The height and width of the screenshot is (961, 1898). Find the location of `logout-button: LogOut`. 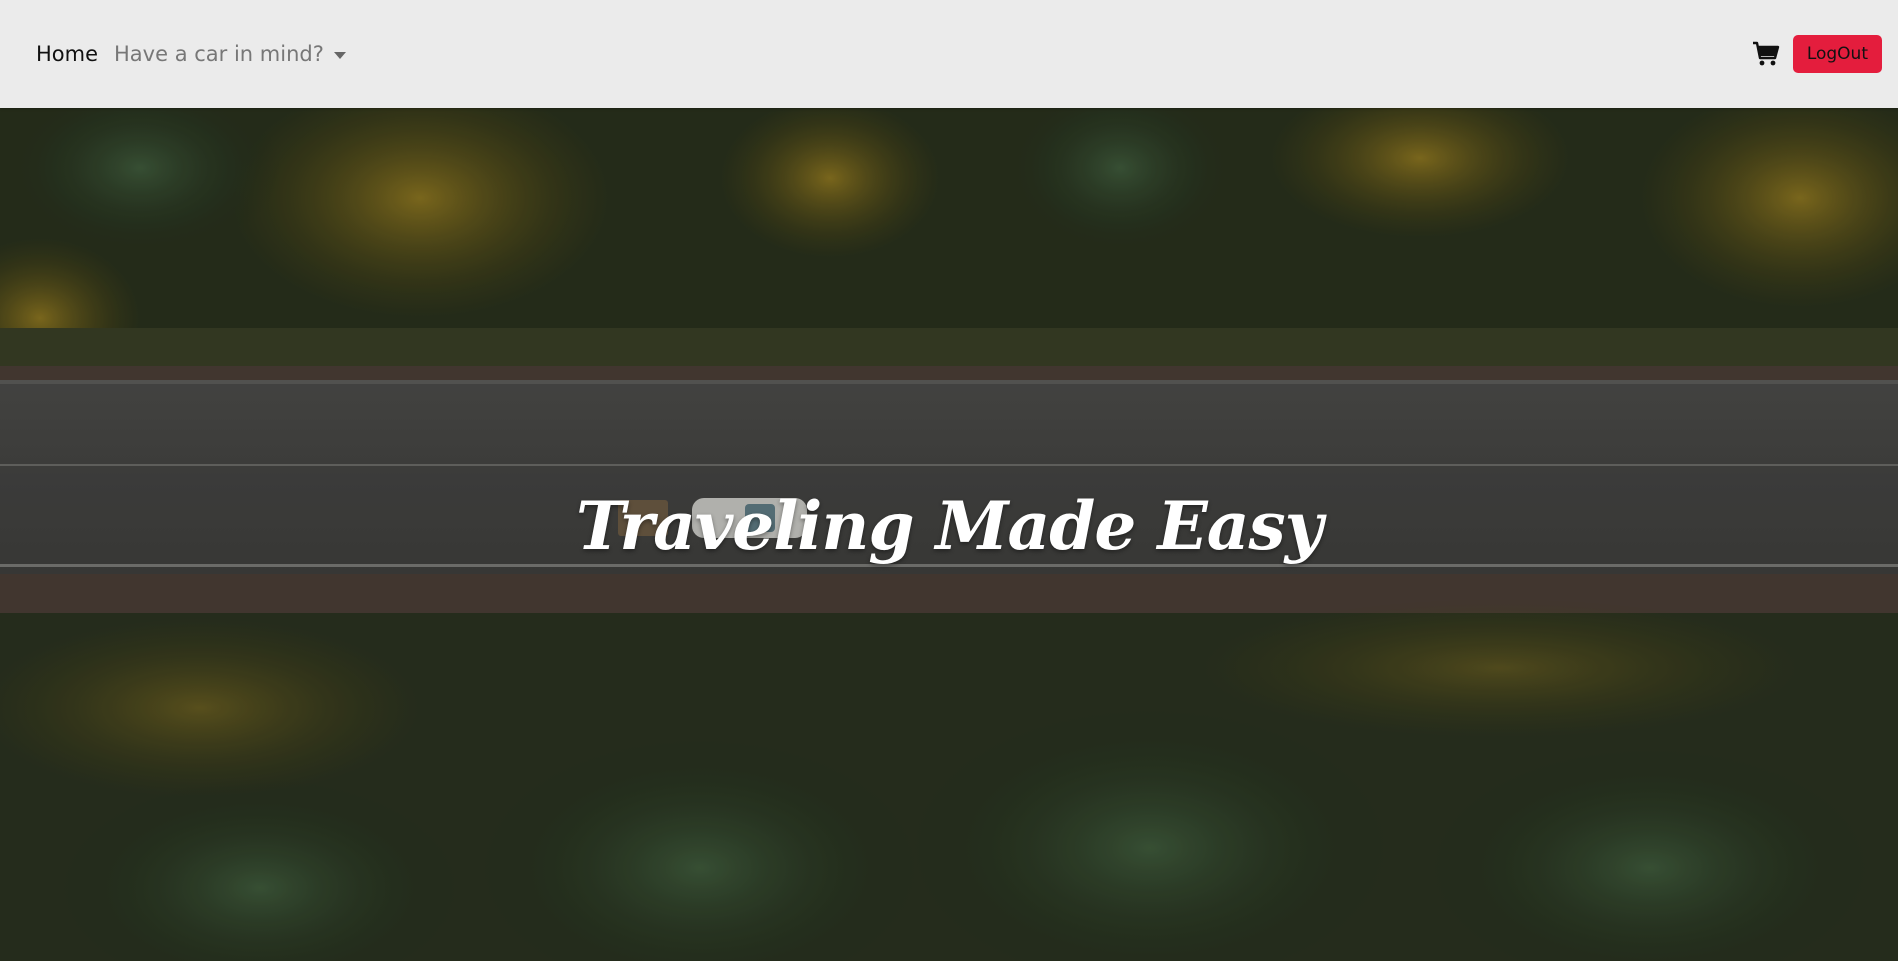

logout-button: LogOut is located at coordinates (1837, 54).